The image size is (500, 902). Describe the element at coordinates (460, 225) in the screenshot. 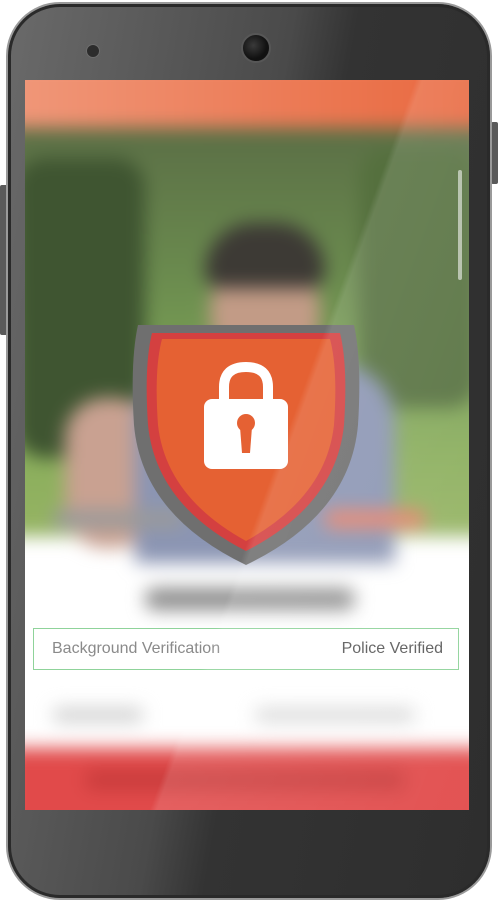

I see `scrollbar` at that location.